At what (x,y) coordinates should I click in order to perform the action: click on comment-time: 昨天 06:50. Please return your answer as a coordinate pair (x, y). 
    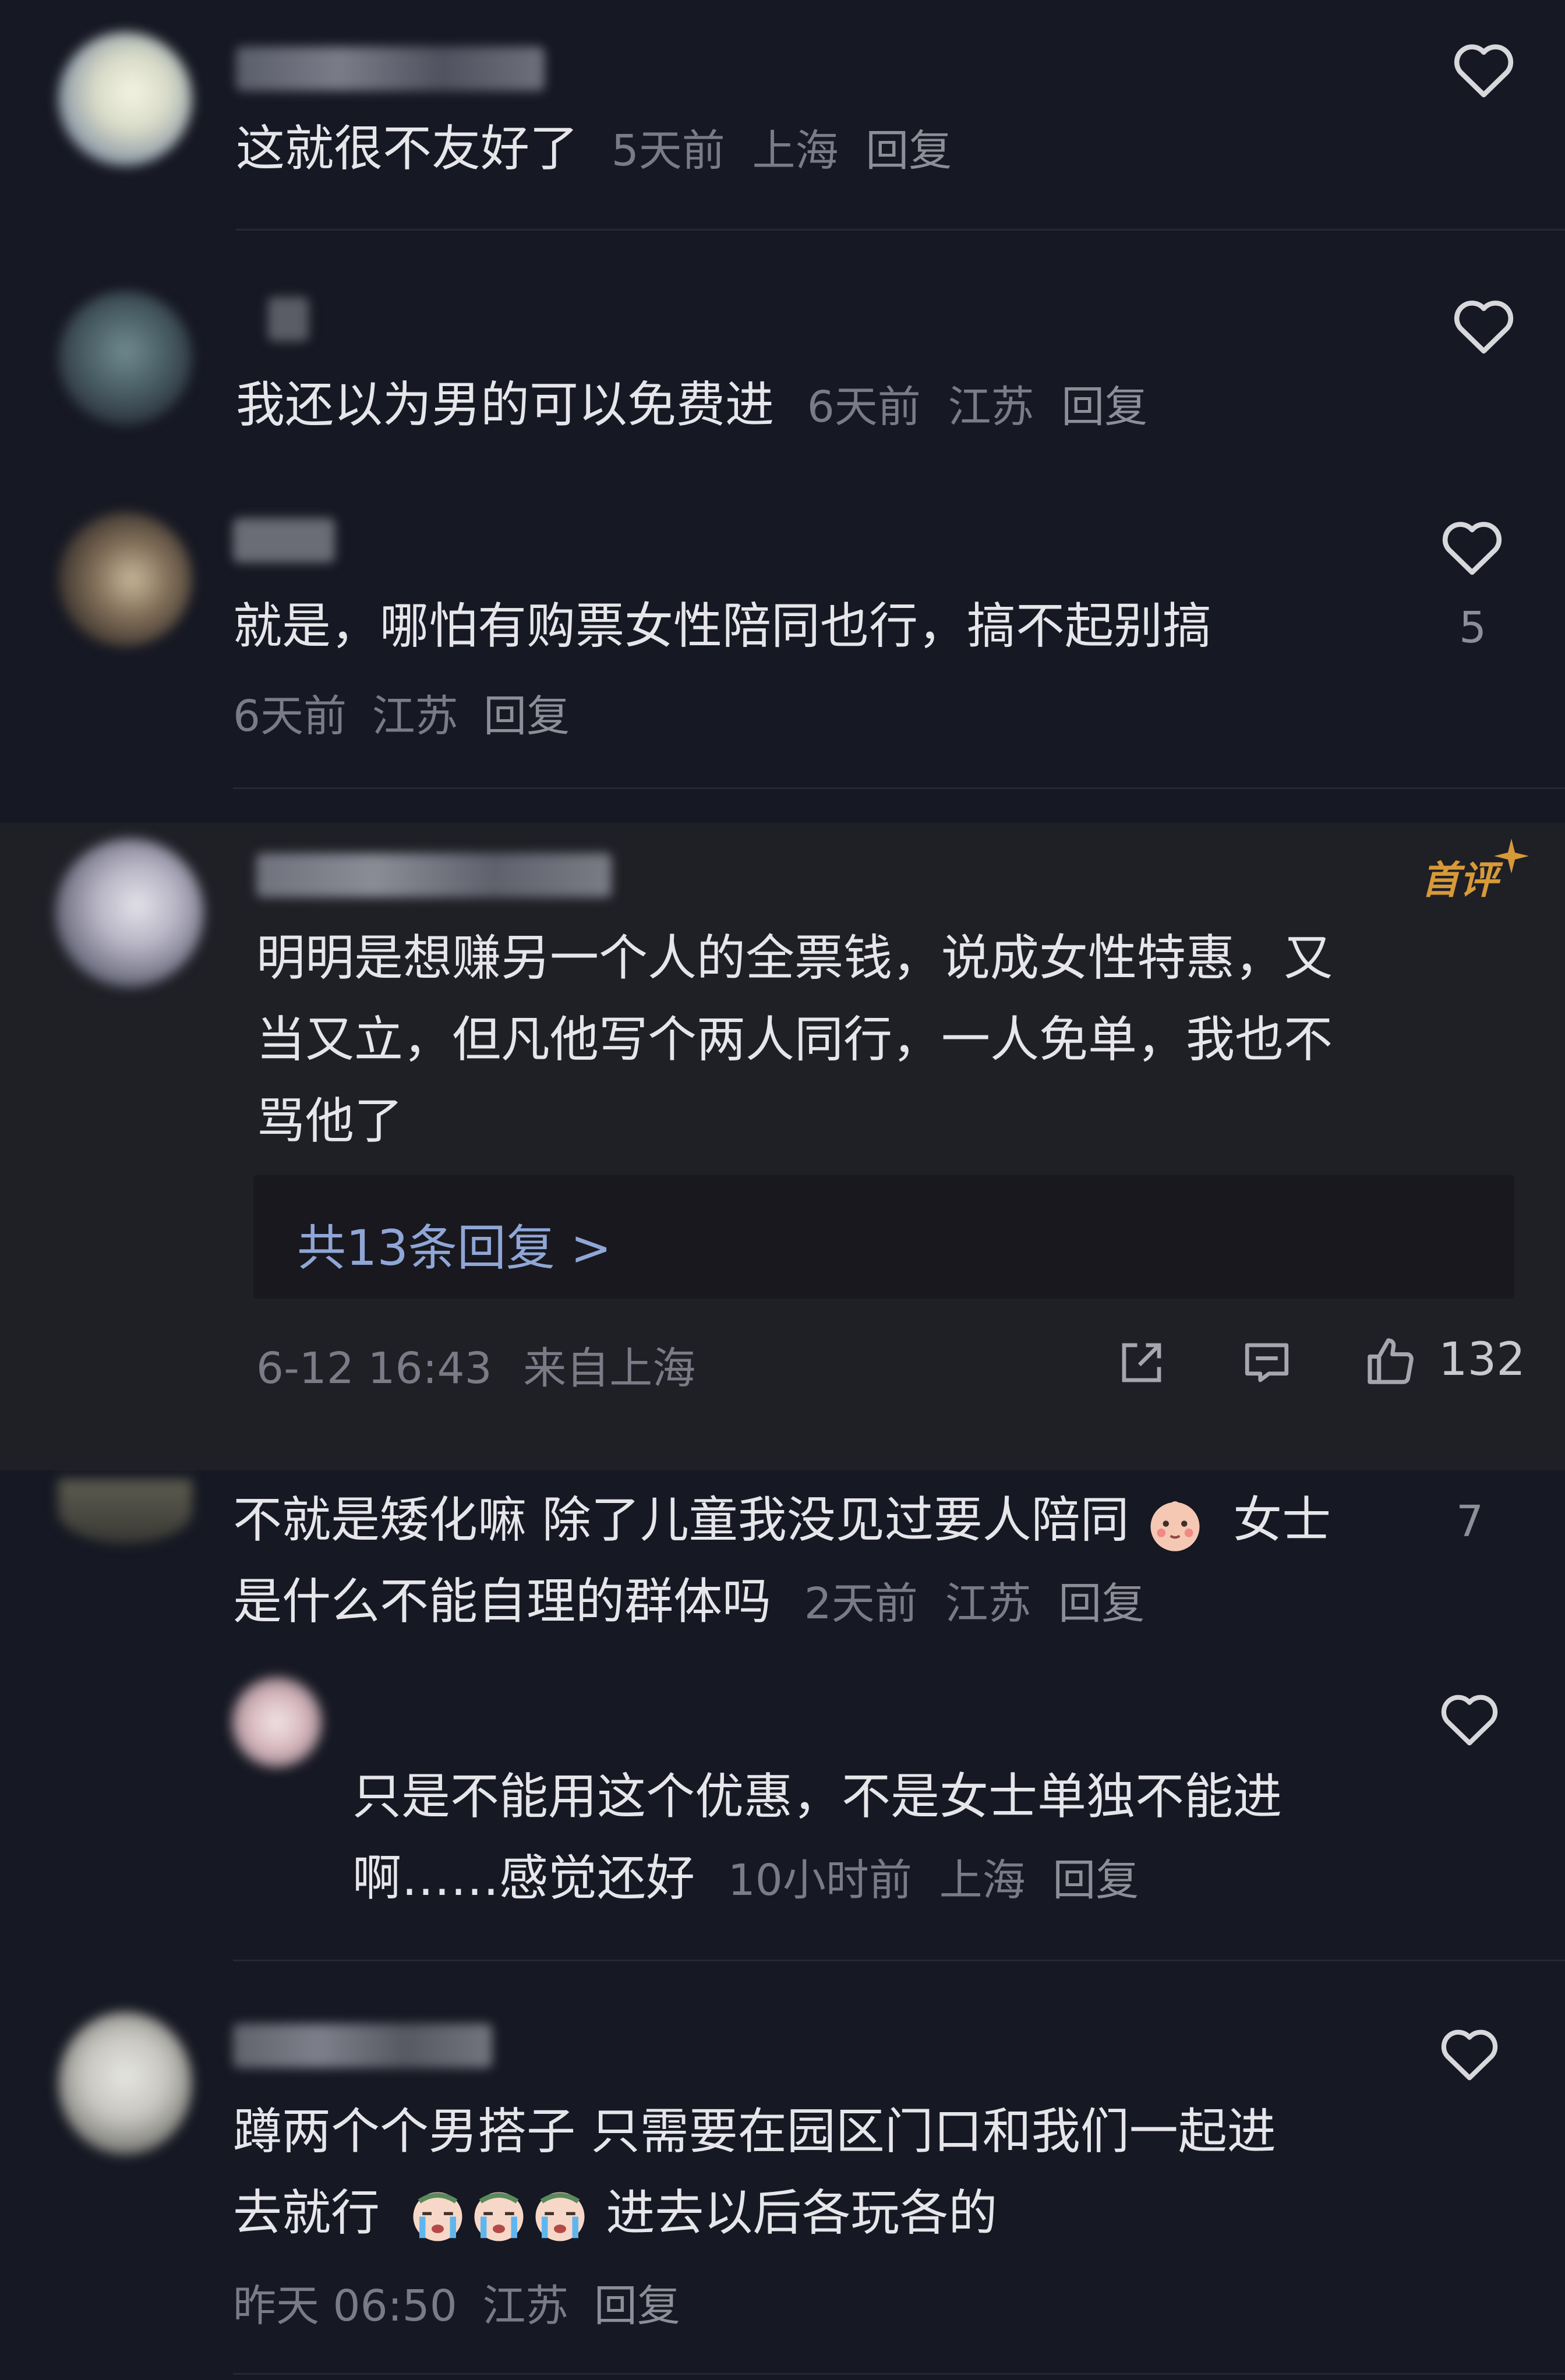
    Looking at the image, I should click on (345, 2306).